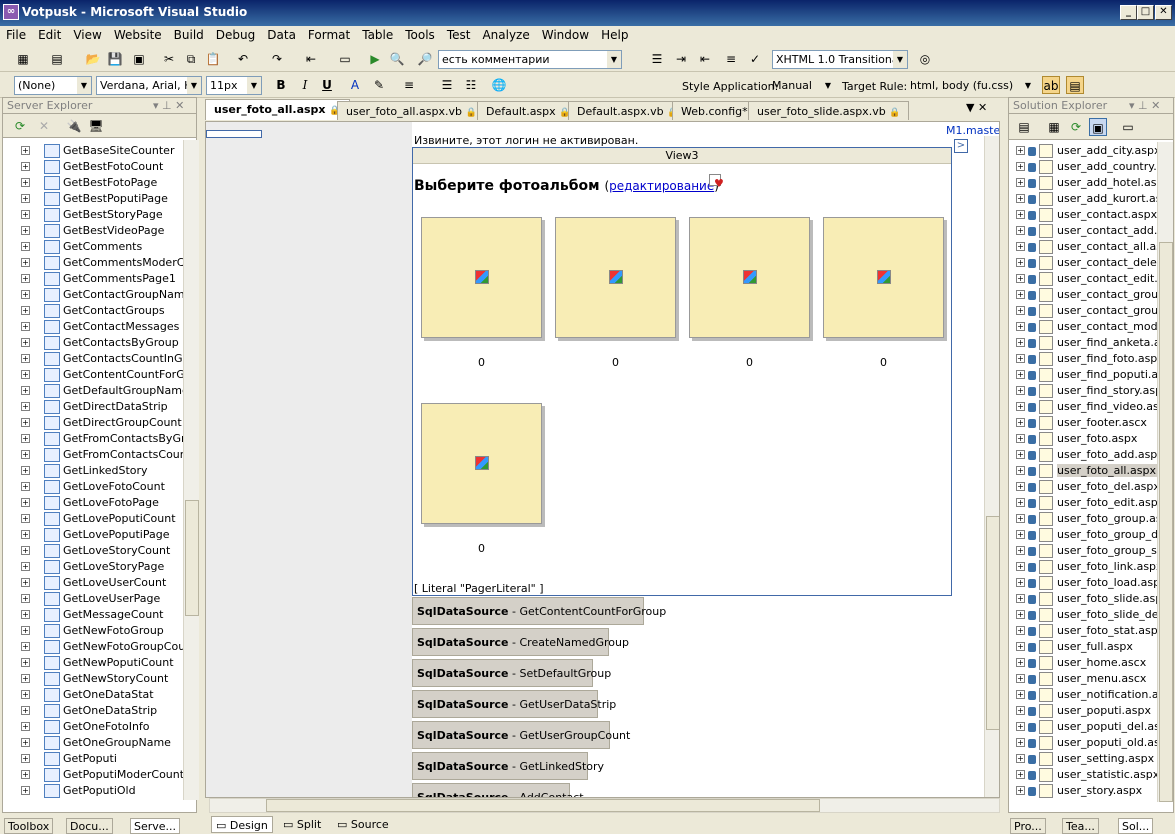 The image size is (1175, 834). I want to click on menu-analyze: Analyze, so click(505, 35).